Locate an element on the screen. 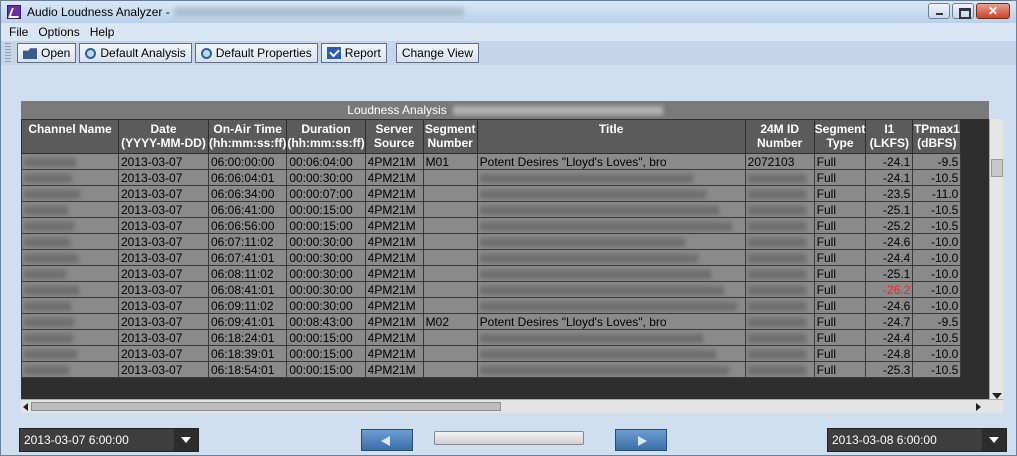 Image resolution: width=1017 pixels, height=456 pixels. magnifier-icon is located at coordinates (91, 53).